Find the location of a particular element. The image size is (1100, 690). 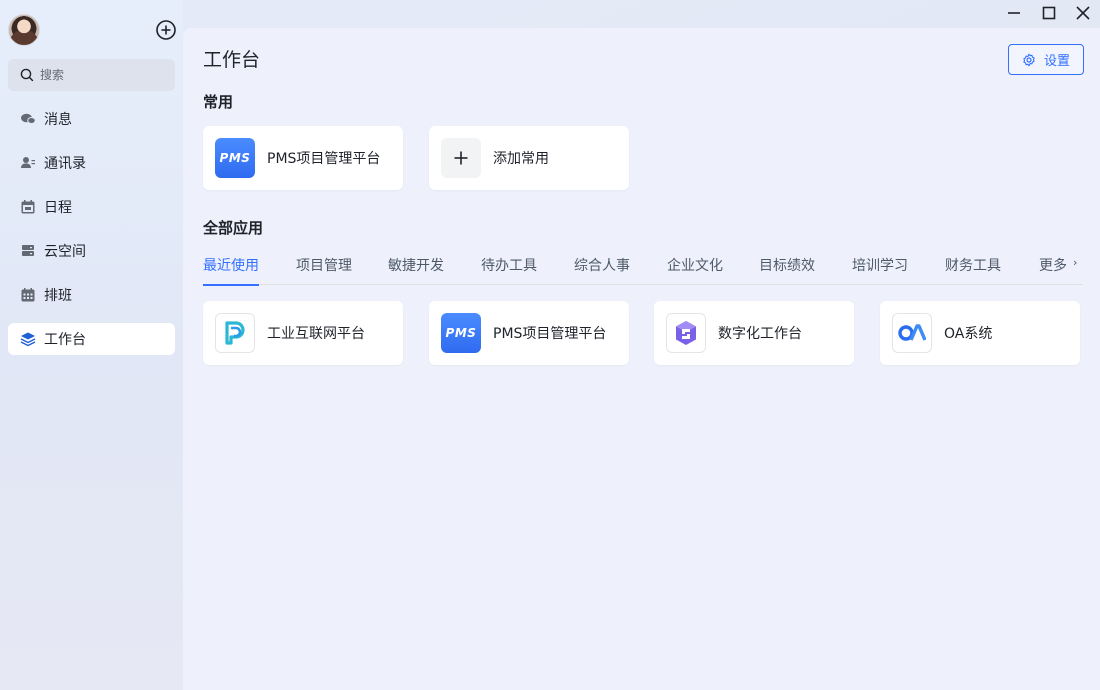

minimize-icon is located at coordinates (1014, 13).